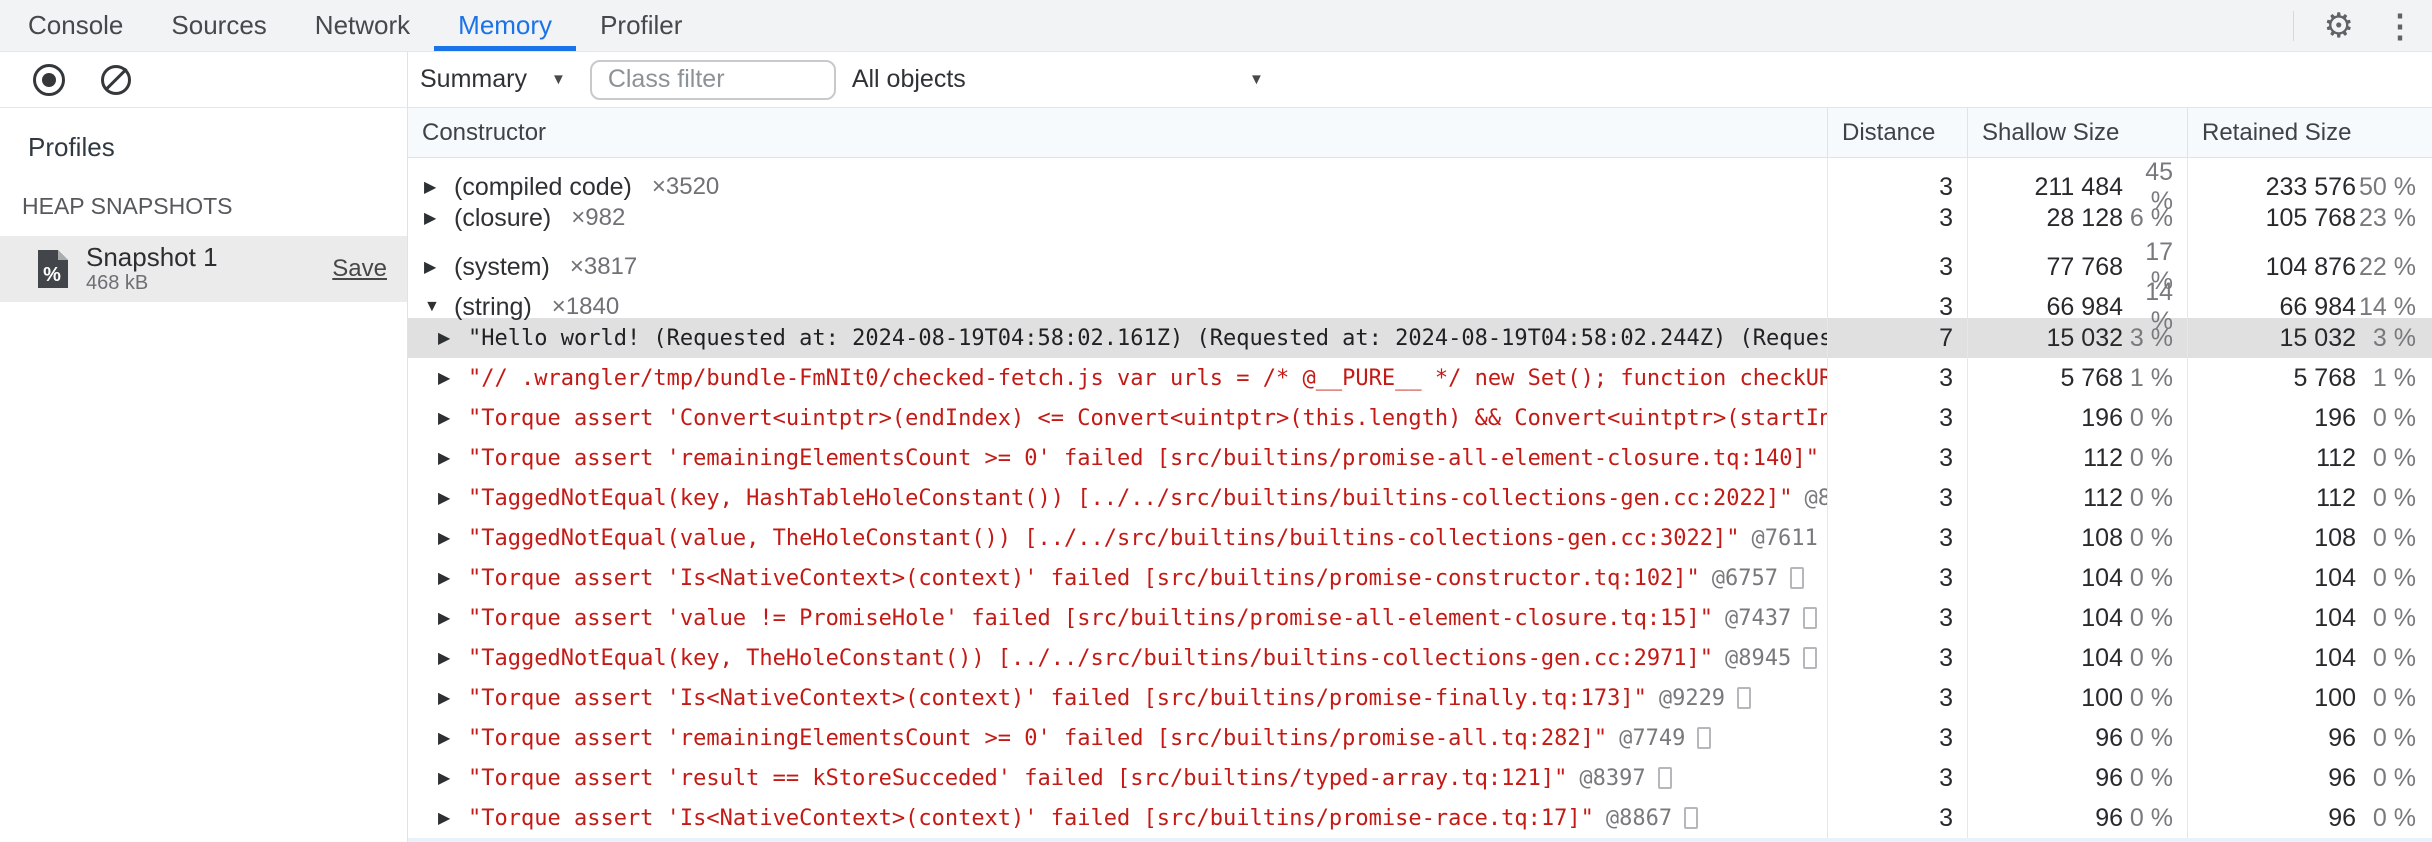 The height and width of the screenshot is (842, 2432). I want to click on tab-profiler: Profiler, so click(641, 25).